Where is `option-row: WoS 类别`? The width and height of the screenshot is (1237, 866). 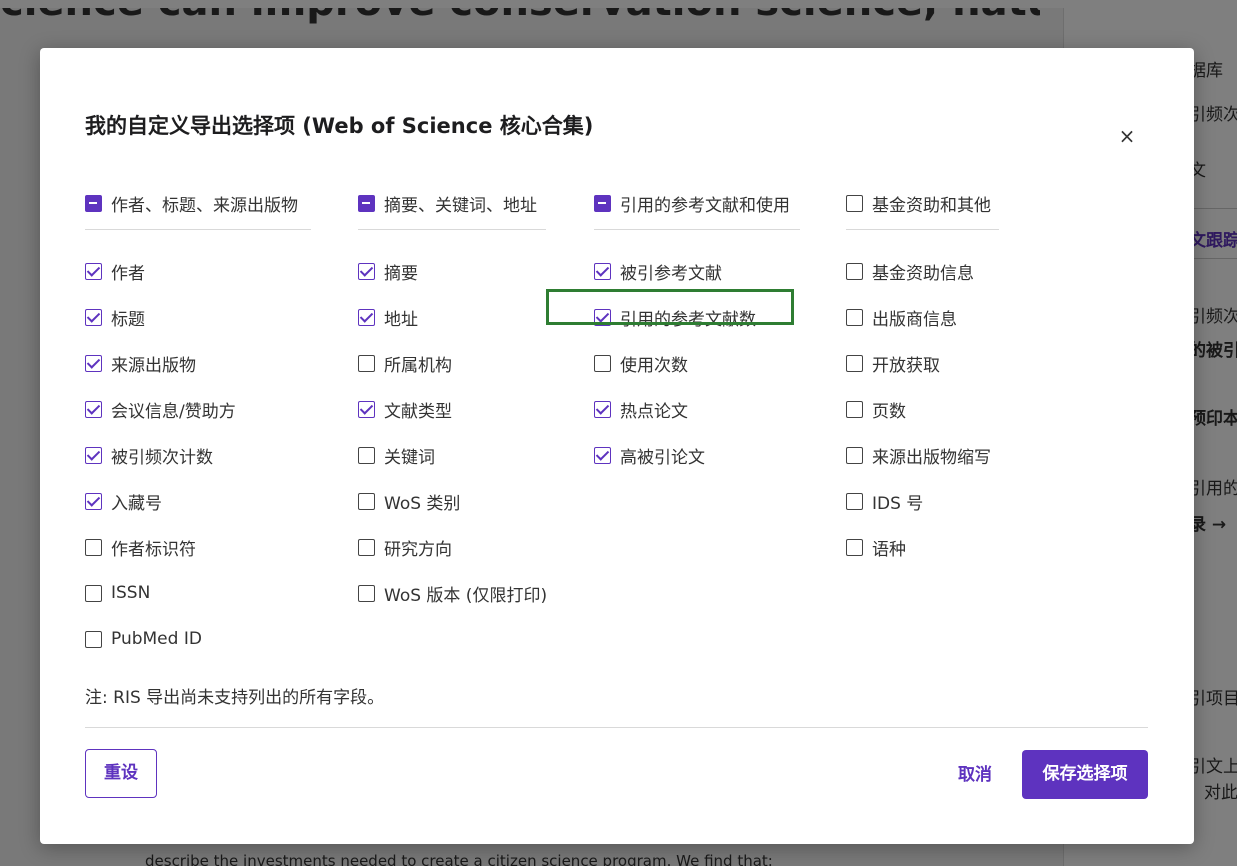
option-row: WoS 类别 is located at coordinates (452, 501).